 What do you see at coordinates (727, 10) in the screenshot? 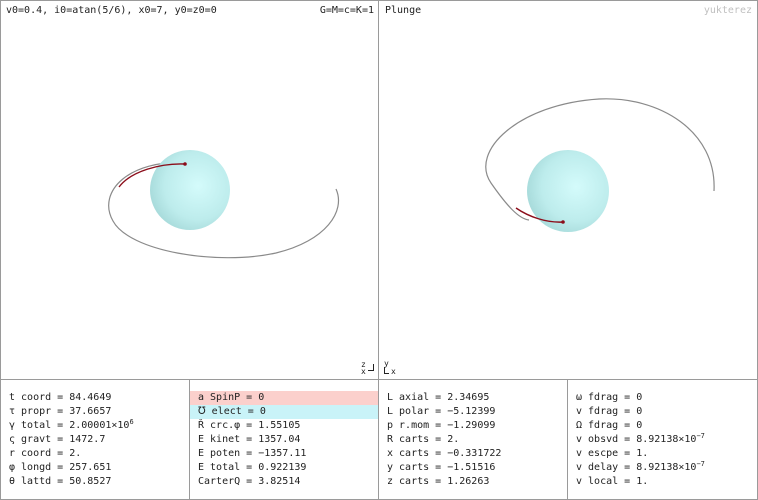
I see `watermark: yukterez` at bounding box center [727, 10].